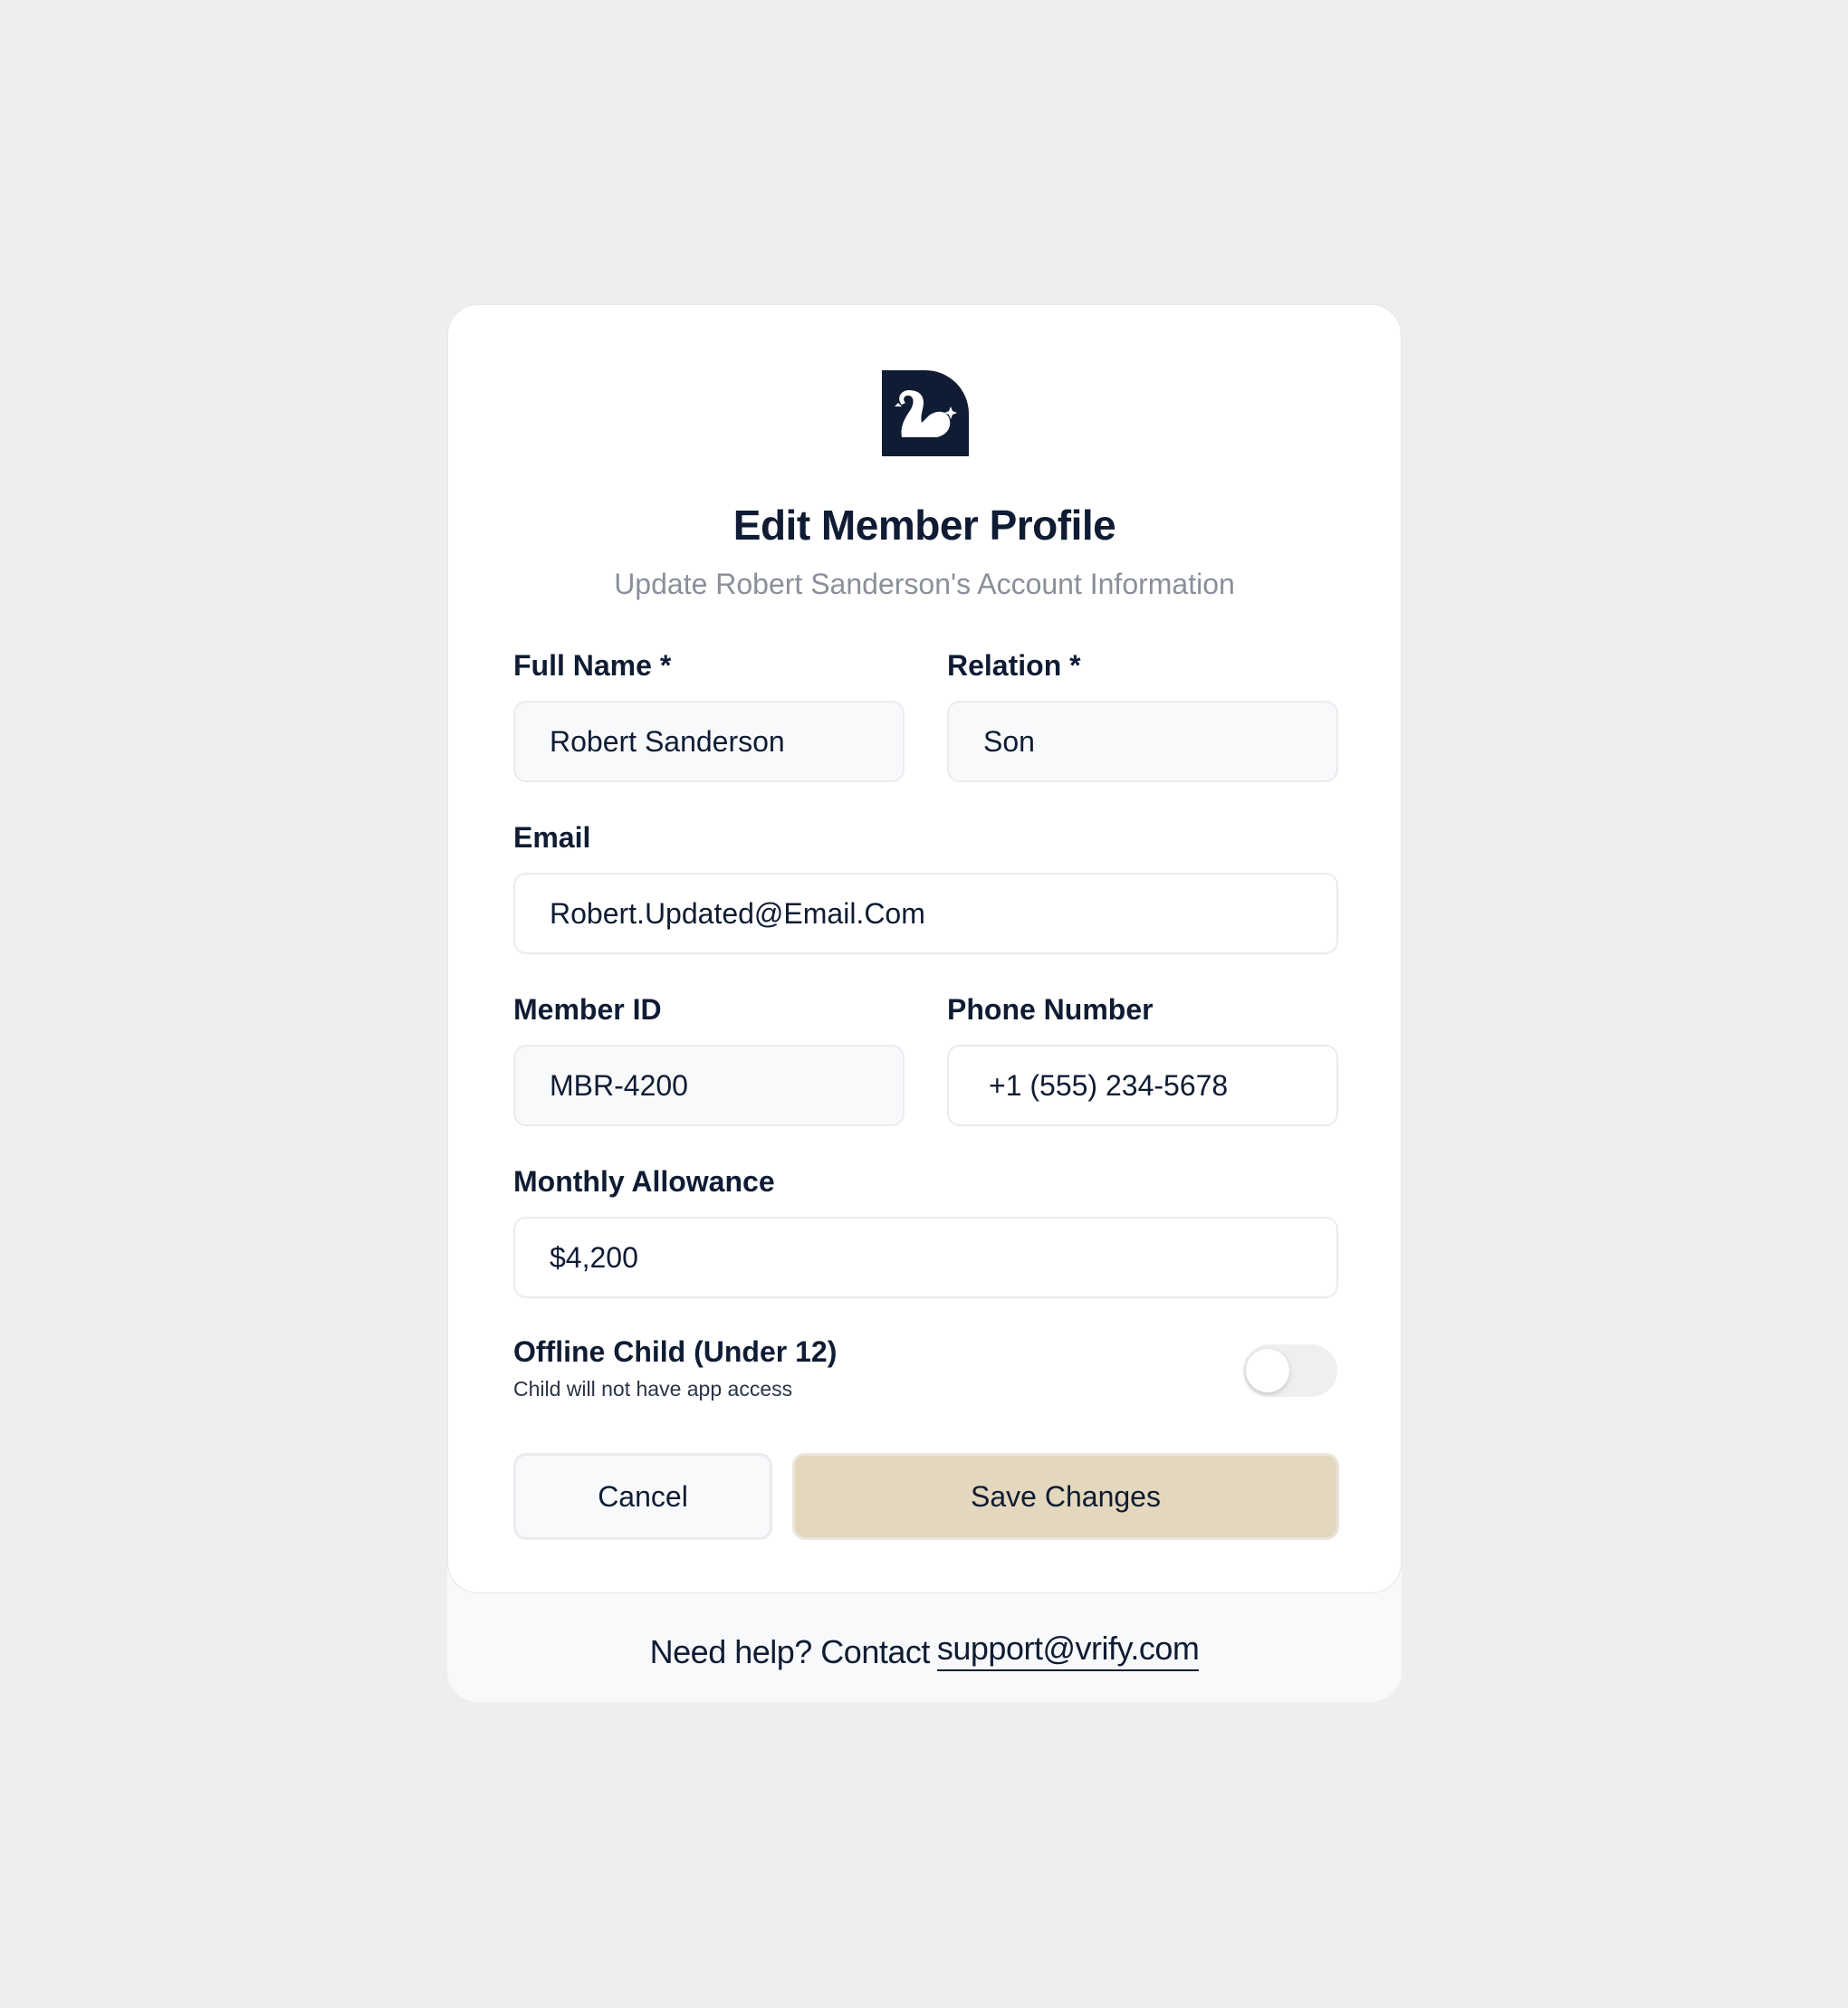 The image size is (1848, 2008). I want to click on help-text: Need help? Contact, so click(790, 1651).